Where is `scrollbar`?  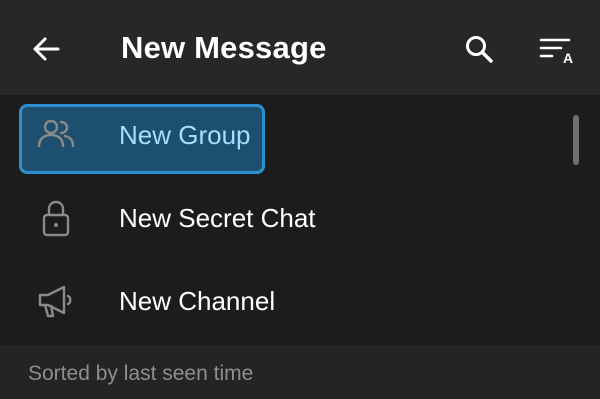 scrollbar is located at coordinates (576, 140).